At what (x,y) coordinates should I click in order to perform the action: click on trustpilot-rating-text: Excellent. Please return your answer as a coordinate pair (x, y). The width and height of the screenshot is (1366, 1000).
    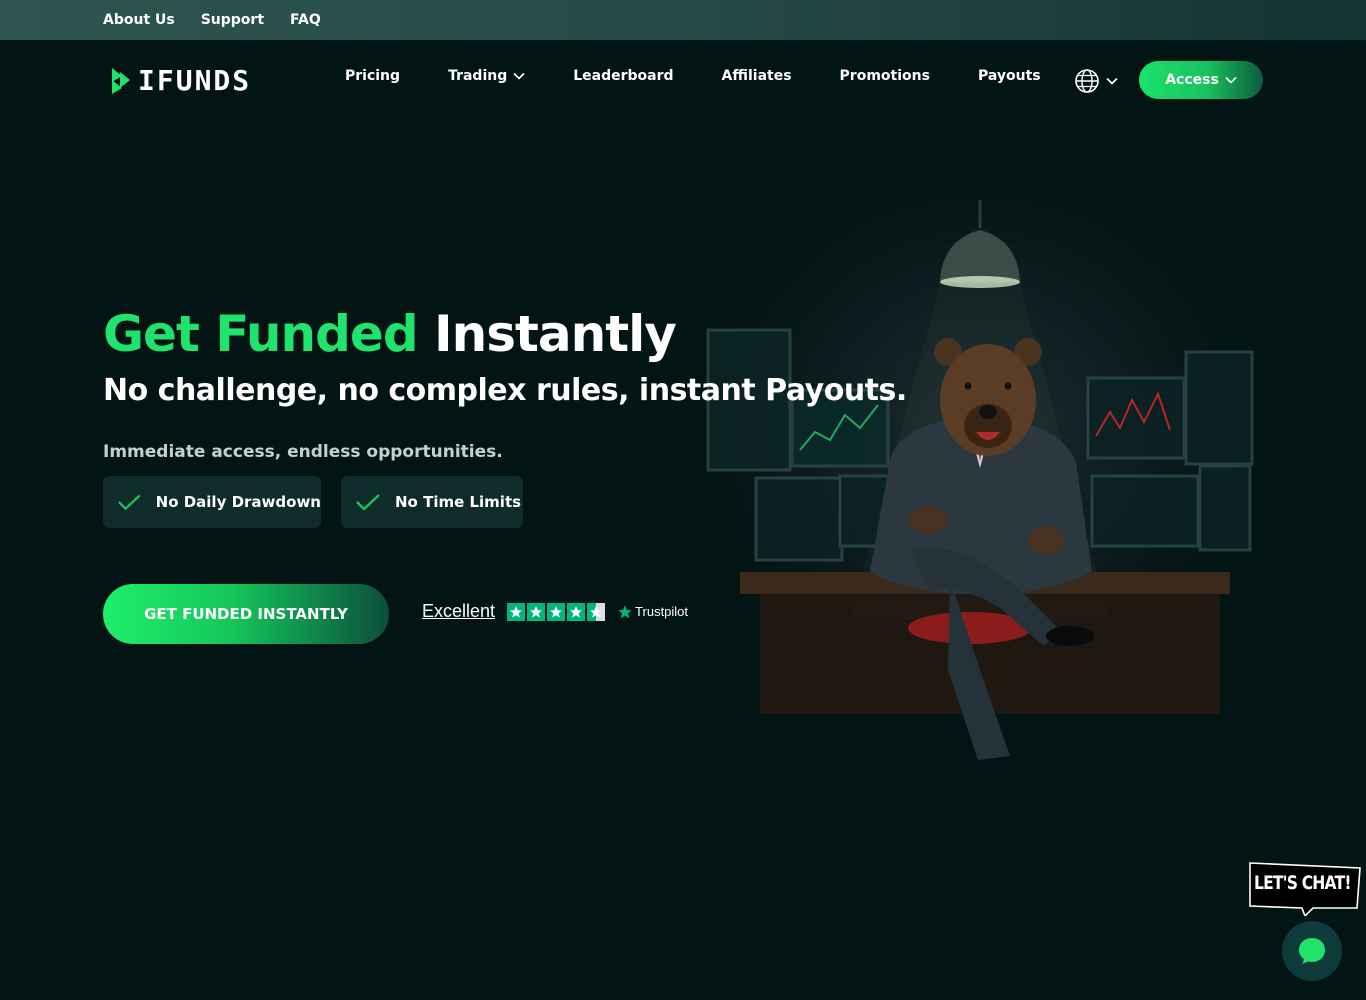
    Looking at the image, I should click on (458, 611).